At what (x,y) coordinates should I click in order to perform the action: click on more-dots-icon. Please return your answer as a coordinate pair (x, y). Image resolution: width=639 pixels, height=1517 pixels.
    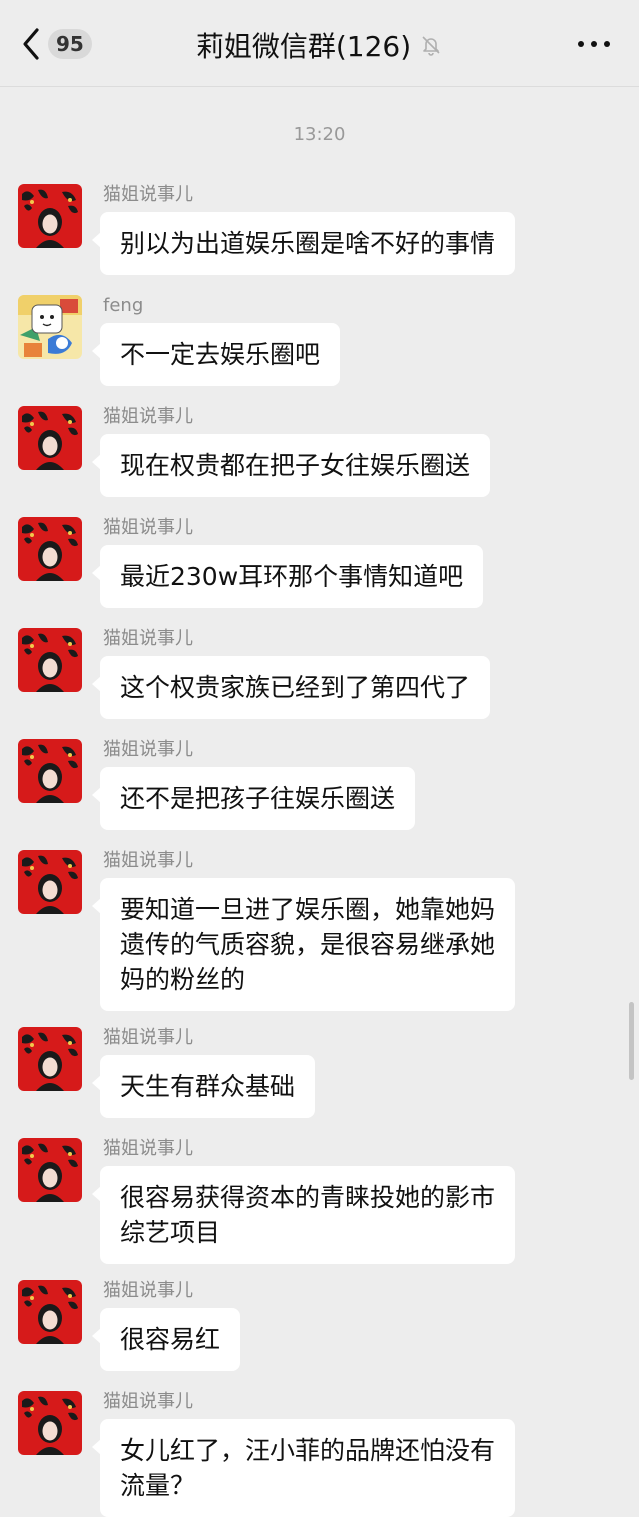
    Looking at the image, I should click on (594, 44).